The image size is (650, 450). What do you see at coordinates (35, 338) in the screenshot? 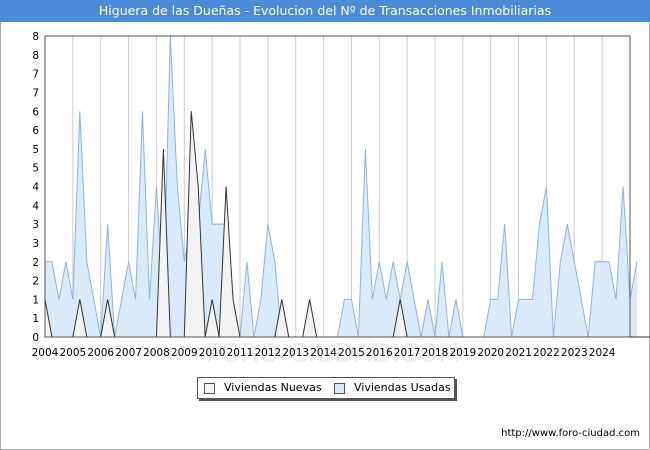
I see `y-tick-label: 0` at bounding box center [35, 338].